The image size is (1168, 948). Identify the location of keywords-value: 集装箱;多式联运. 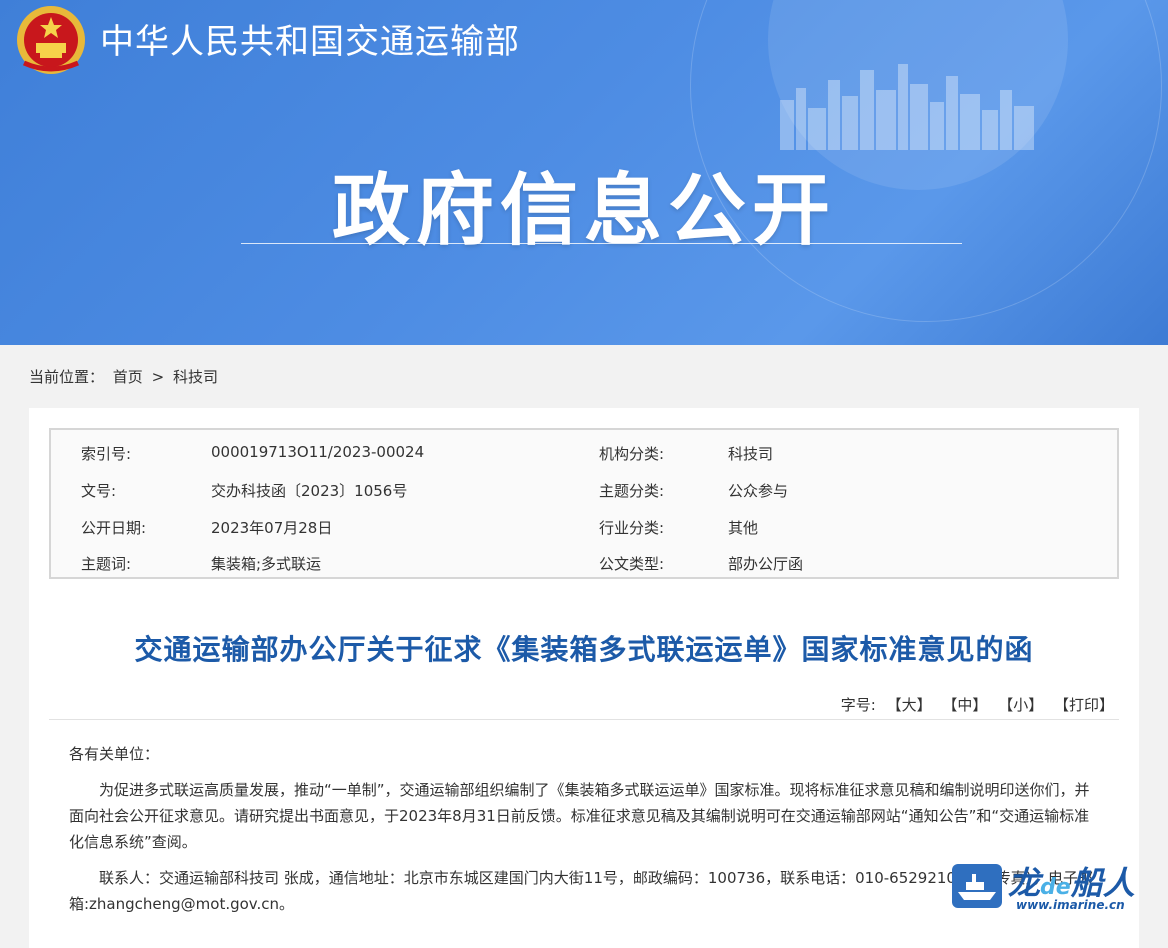
(266, 564).